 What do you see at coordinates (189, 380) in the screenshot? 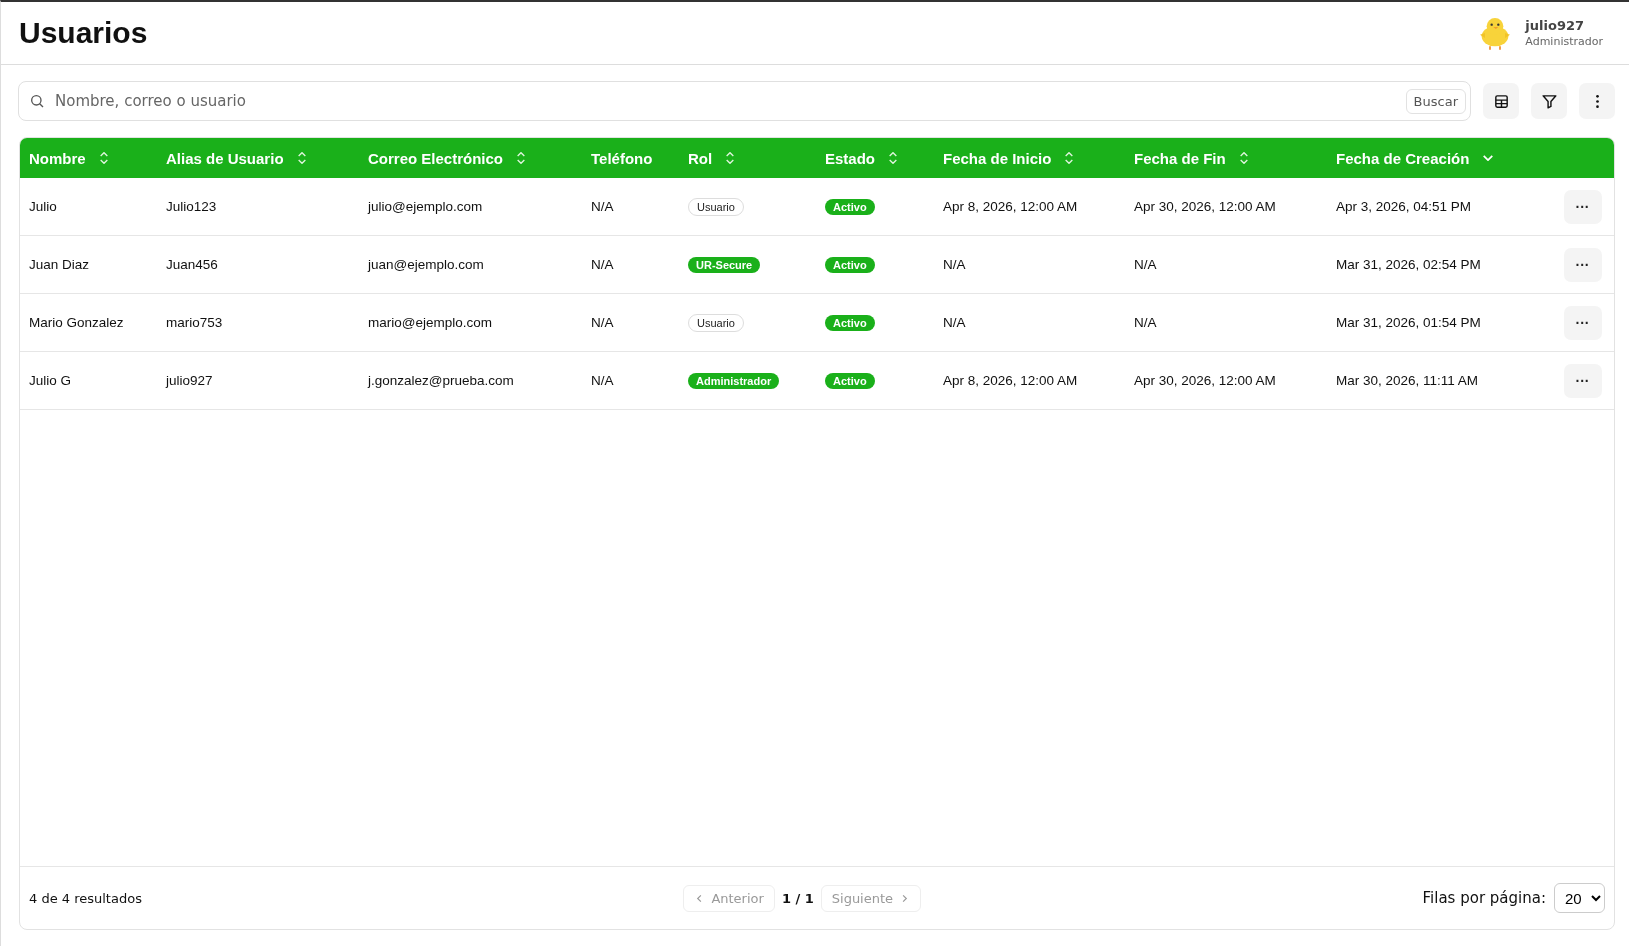
I see `table-cell: julio927` at bounding box center [189, 380].